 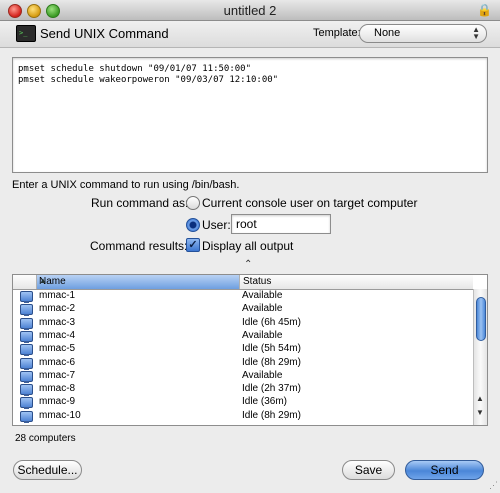 I want to click on computer-name: mmac-3, so click(x=57, y=322).